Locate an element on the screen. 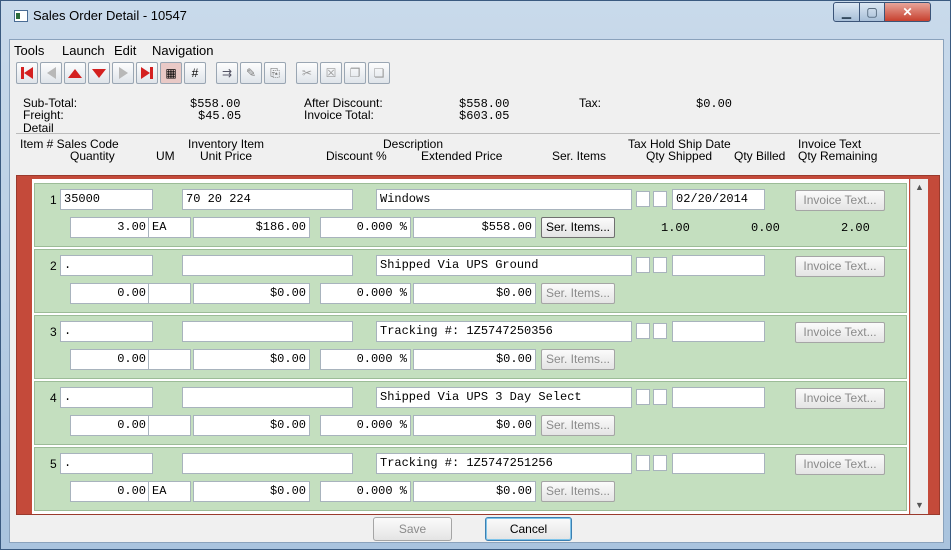 The width and height of the screenshot is (951, 550). number-button: # is located at coordinates (195, 73).